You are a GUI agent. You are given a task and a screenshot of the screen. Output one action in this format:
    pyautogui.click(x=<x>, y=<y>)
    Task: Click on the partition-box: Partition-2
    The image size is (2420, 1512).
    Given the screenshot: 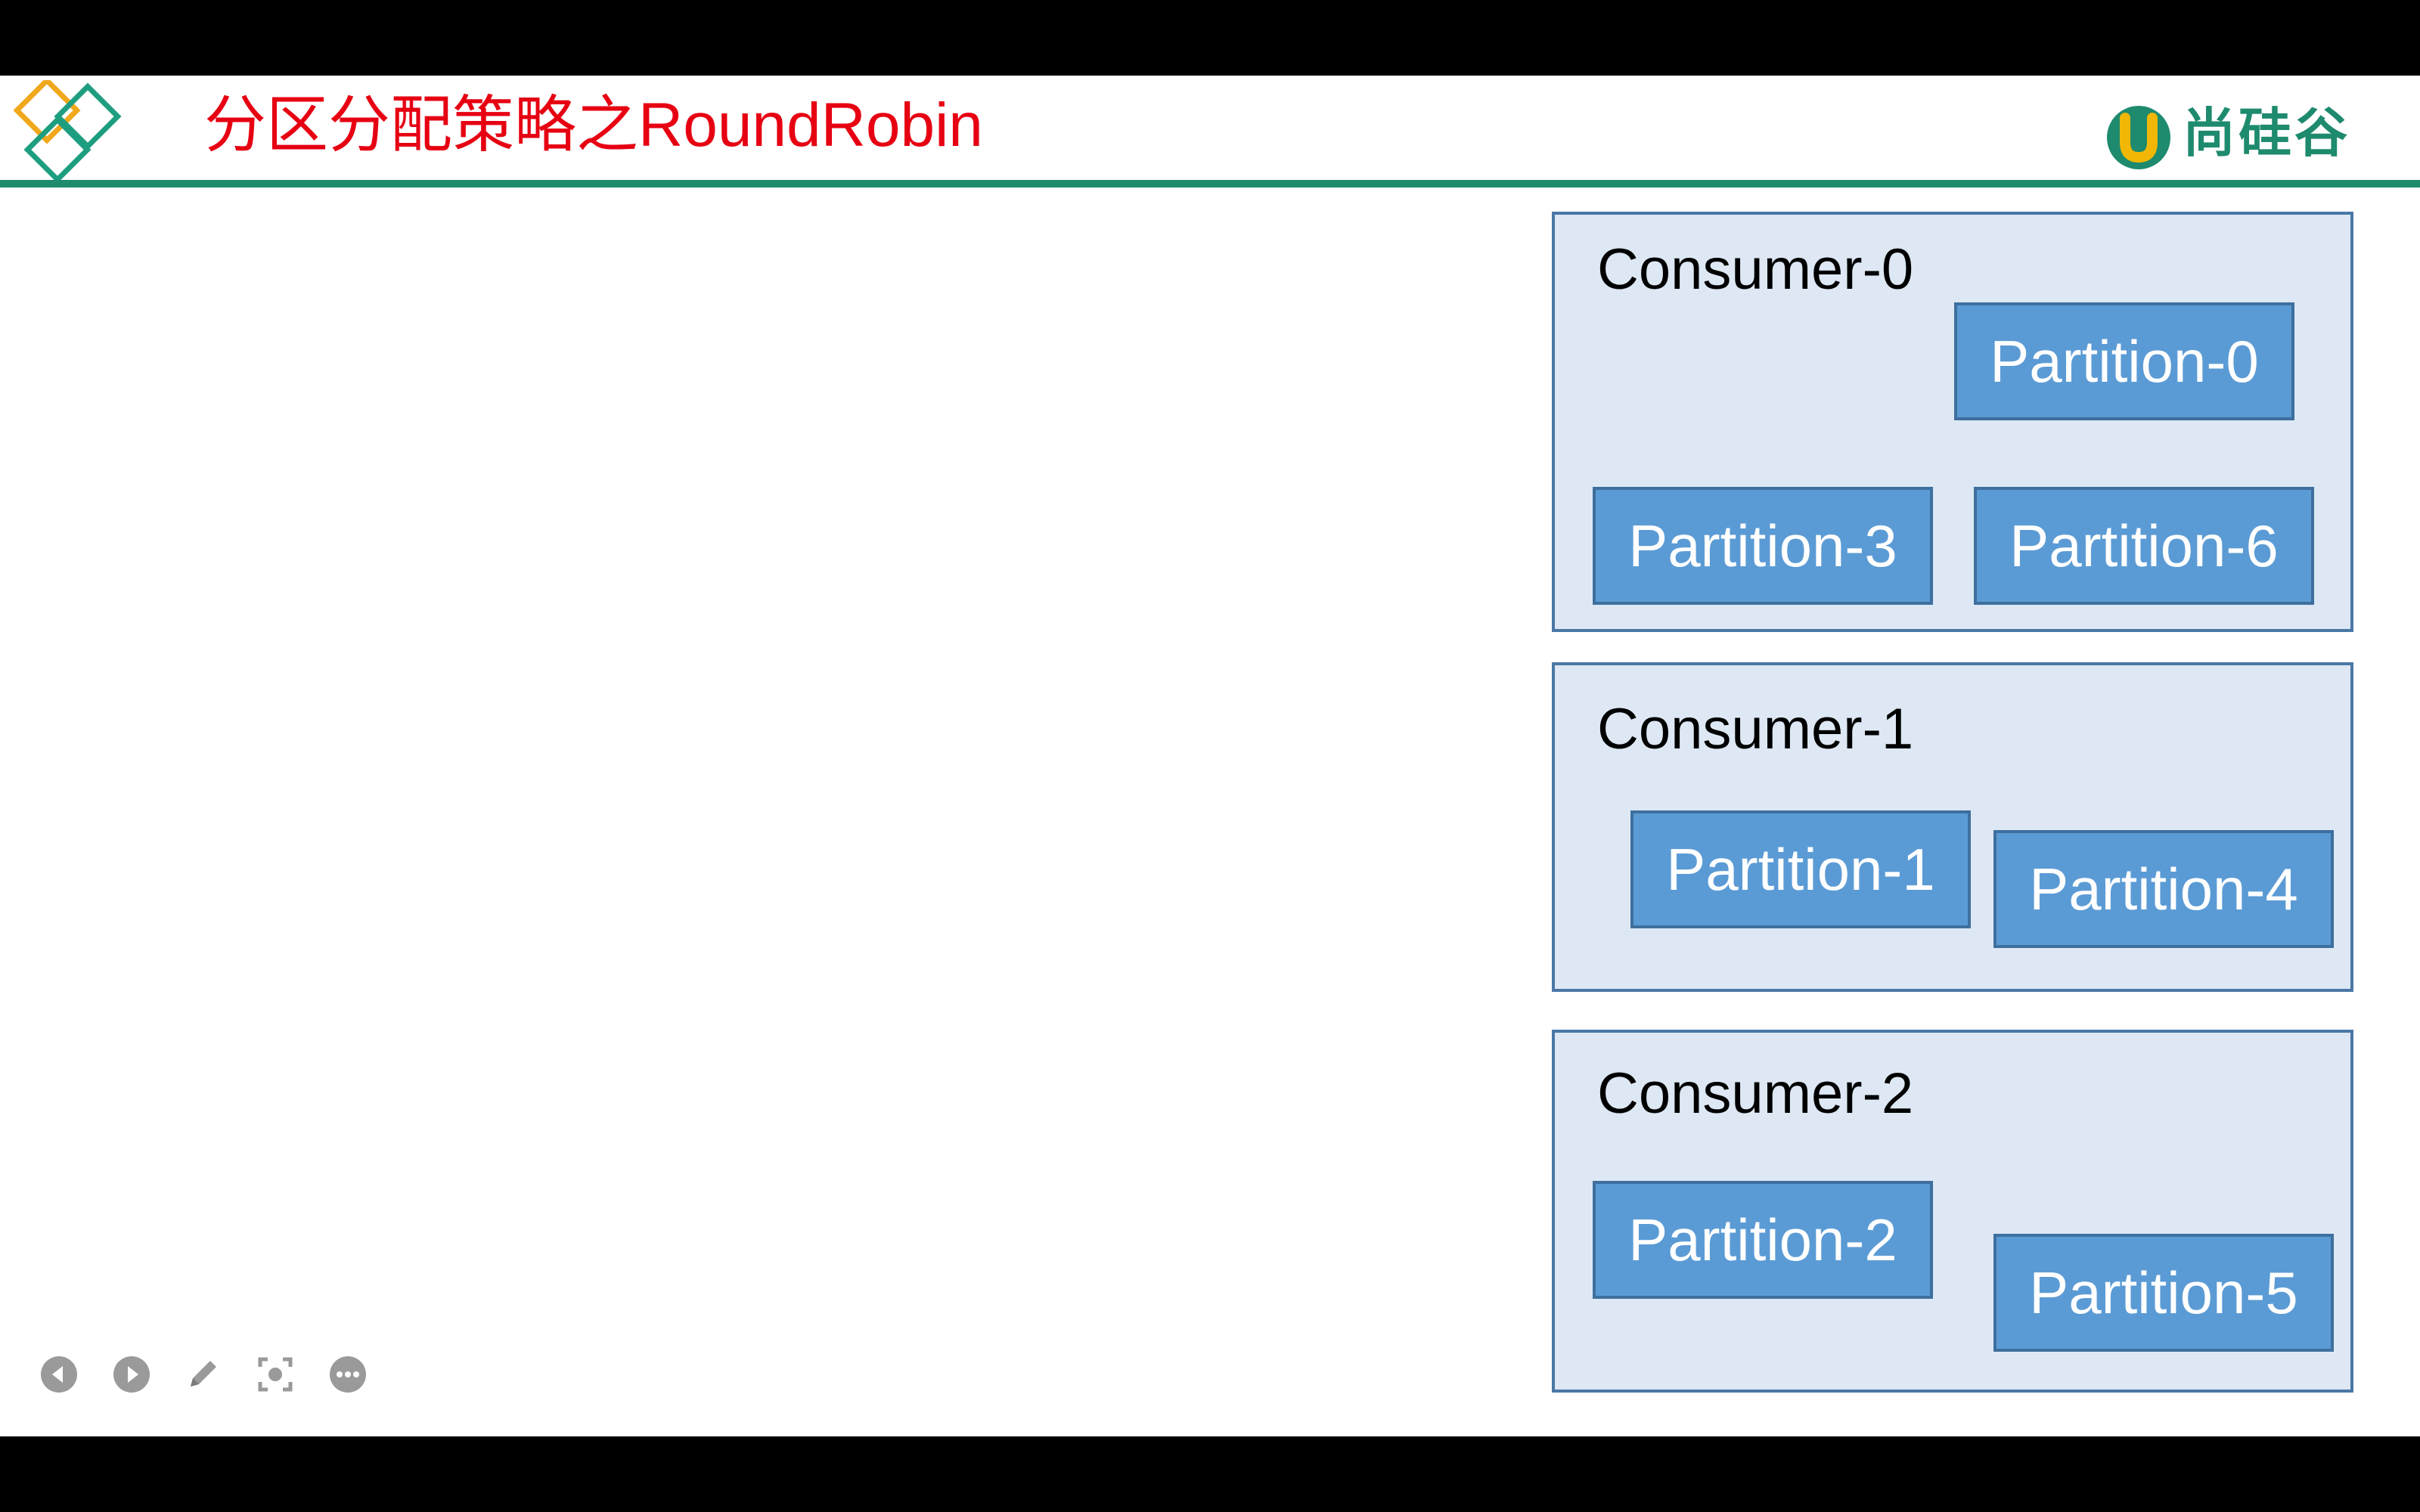 What is the action you would take?
    pyautogui.click(x=1763, y=1240)
    